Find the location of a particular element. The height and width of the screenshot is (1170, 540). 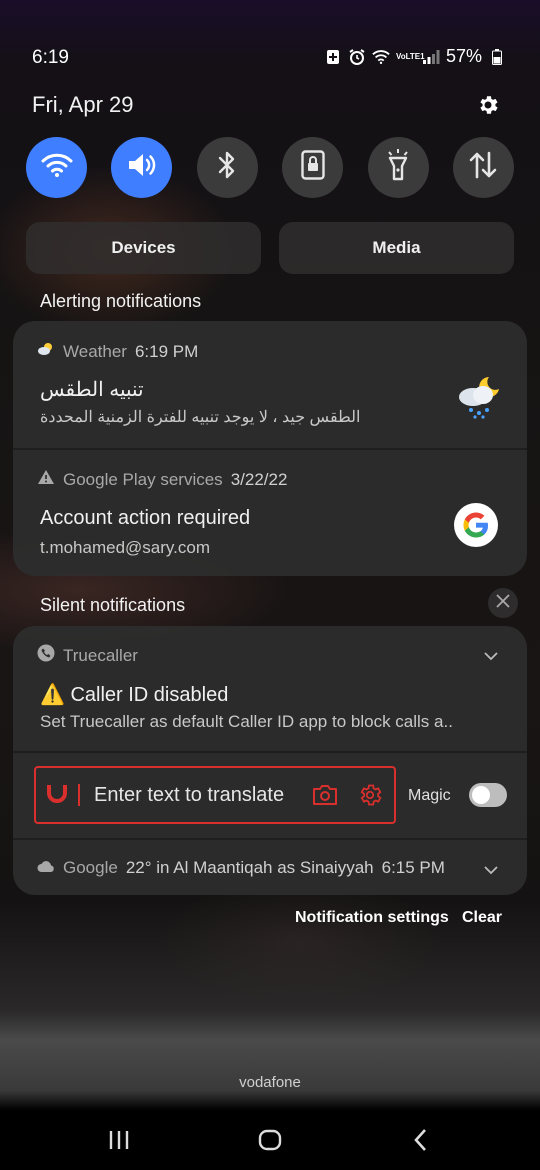

status-time: 6:19 is located at coordinates (50, 57).